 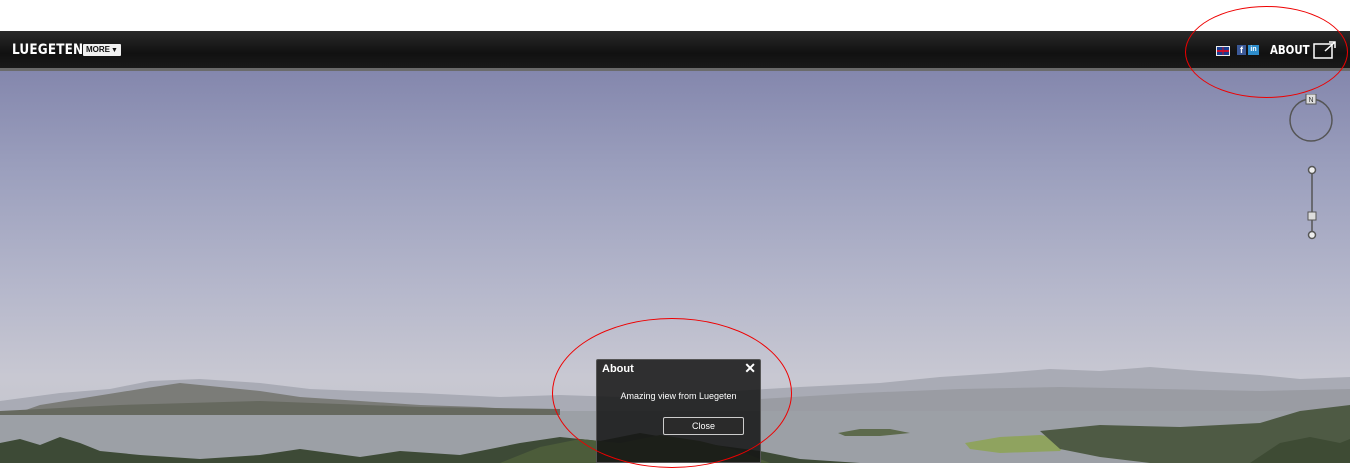 What do you see at coordinates (1312, 203) in the screenshot?
I see `zoom-slider-icon` at bounding box center [1312, 203].